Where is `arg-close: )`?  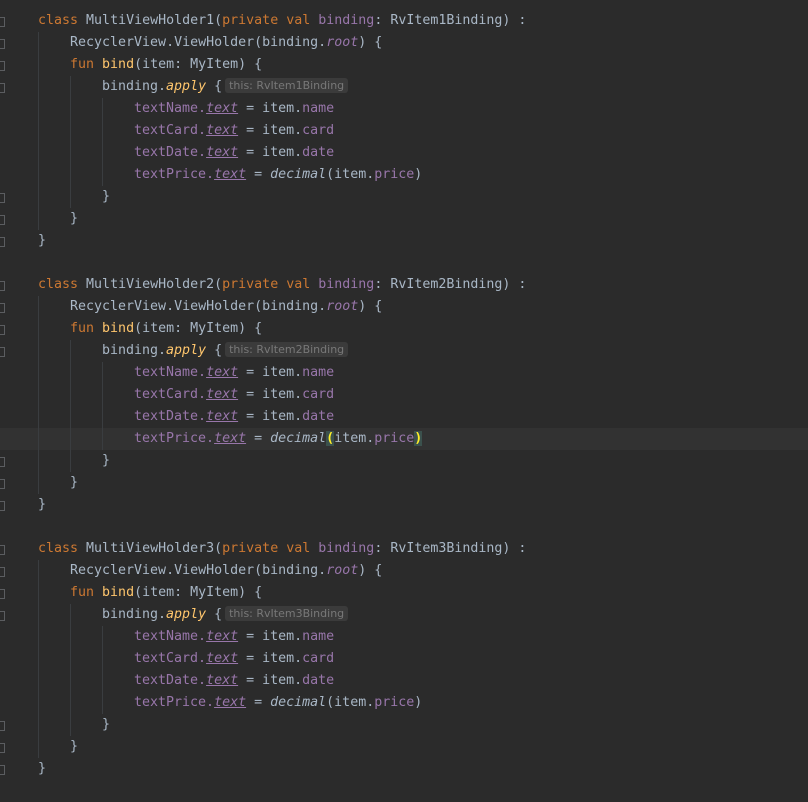
arg-close: ) is located at coordinates (418, 174).